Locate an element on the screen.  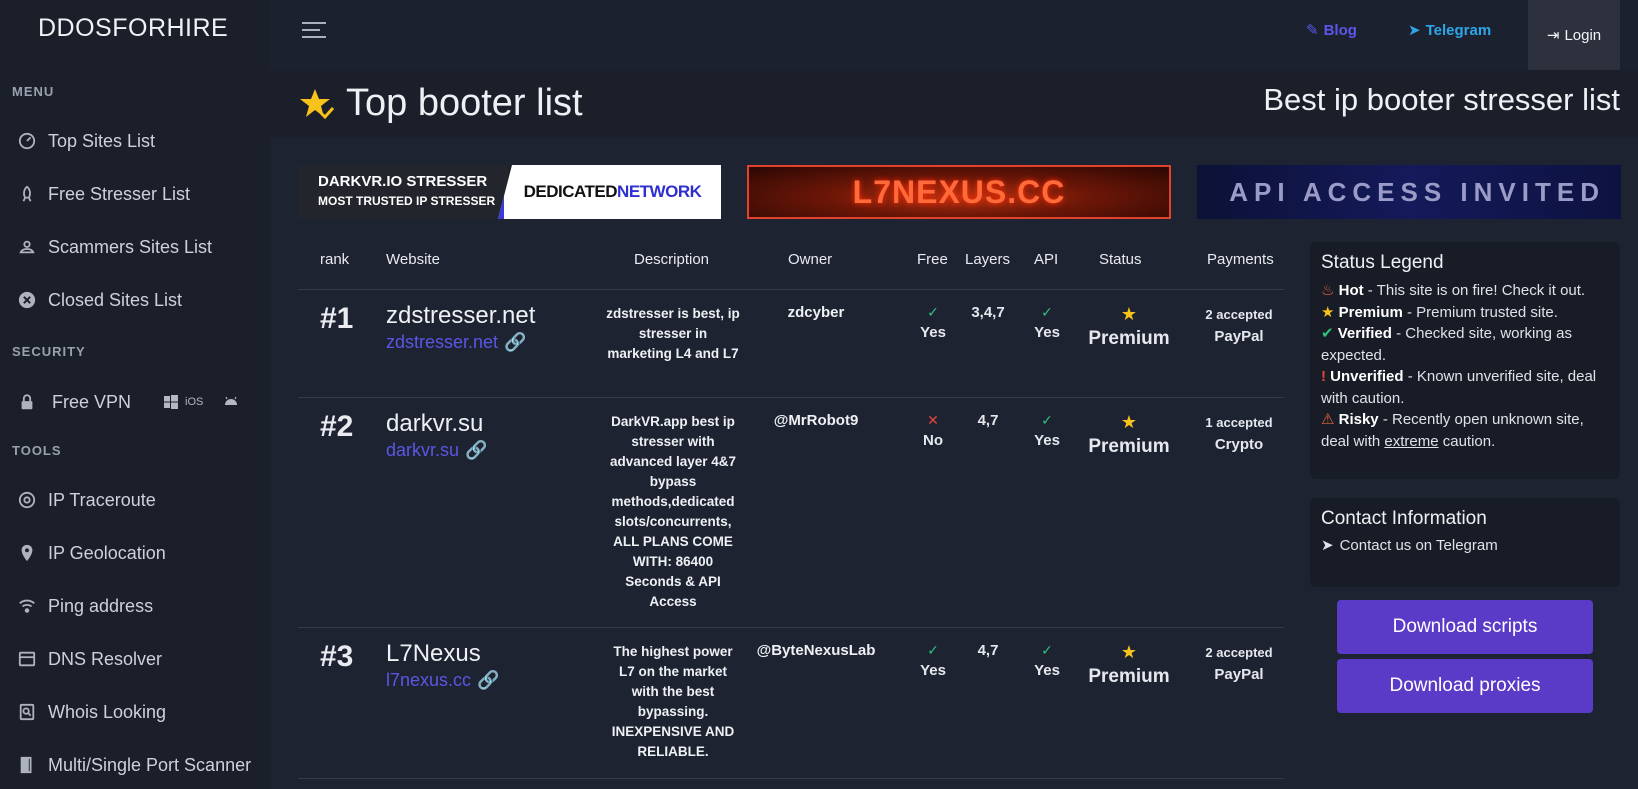
sidebar-item-port-scanner: Multi/Single Port Scanner is located at coordinates (134, 765).